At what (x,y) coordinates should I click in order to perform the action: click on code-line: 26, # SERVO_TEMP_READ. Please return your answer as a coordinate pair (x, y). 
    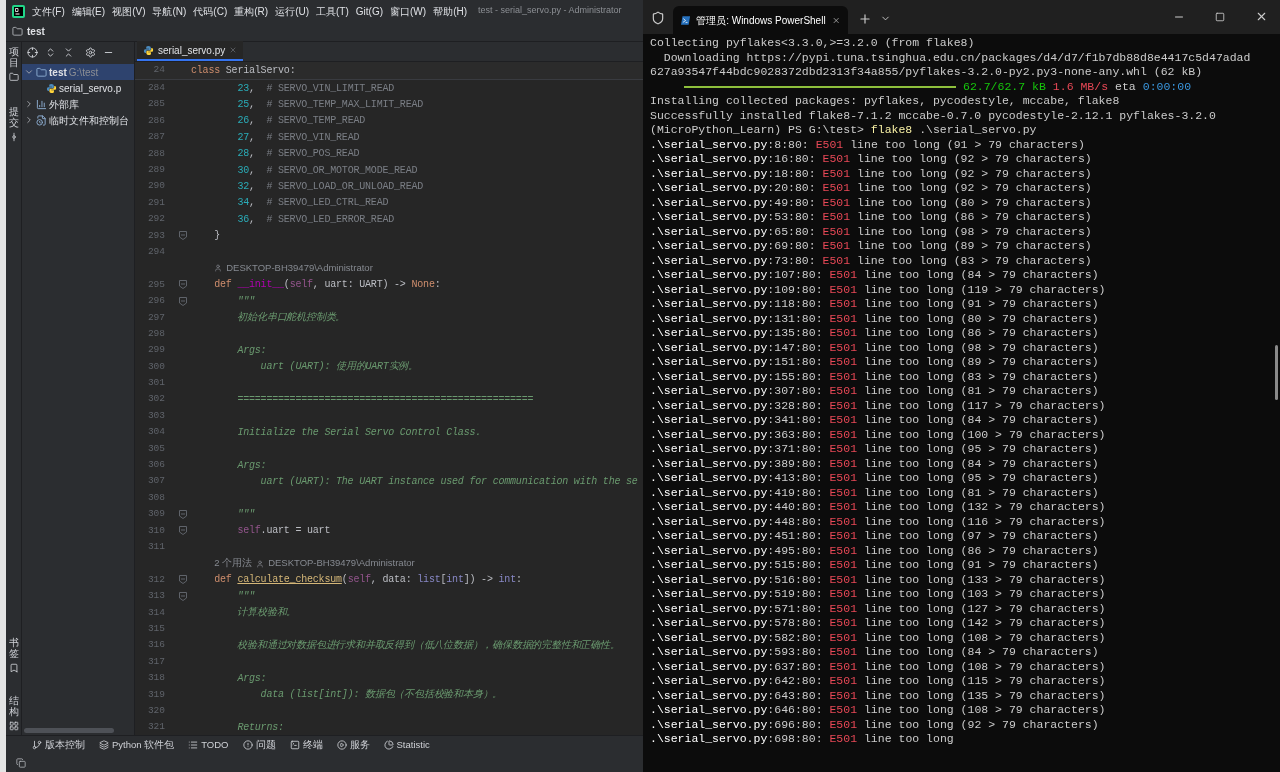
    Looking at the image, I should click on (301, 121).